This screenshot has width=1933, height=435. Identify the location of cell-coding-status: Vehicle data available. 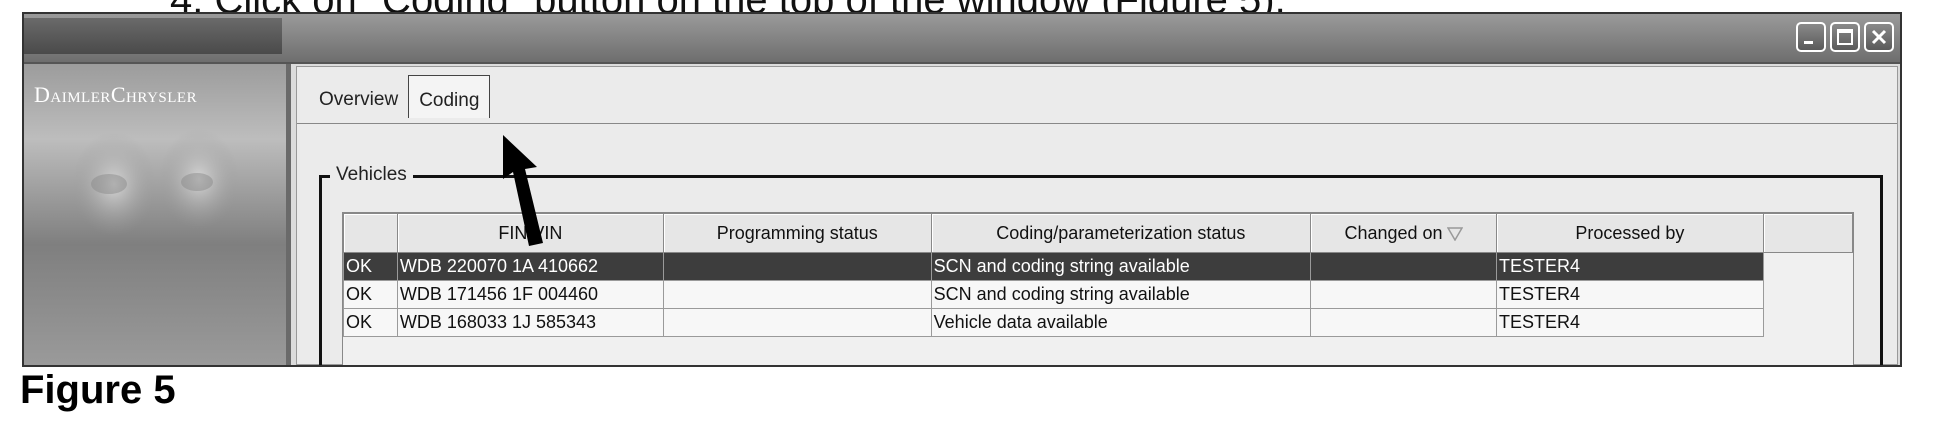
(1121, 322).